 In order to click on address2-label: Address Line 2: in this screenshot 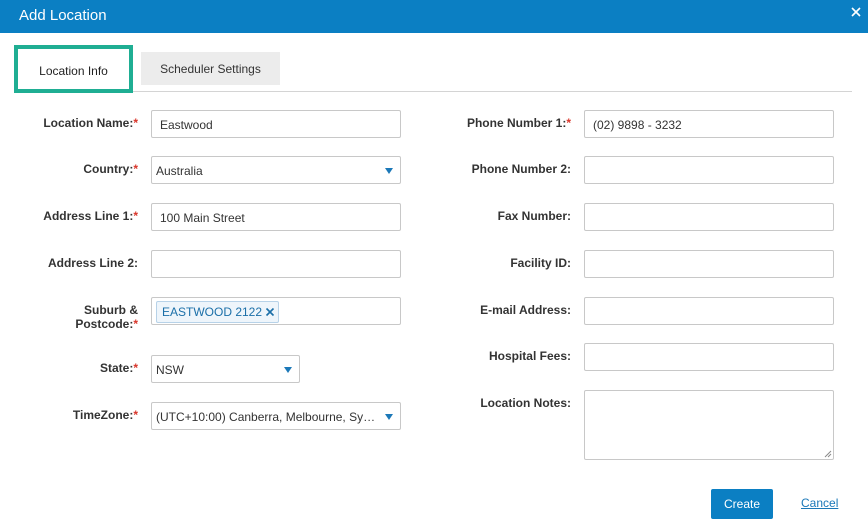, I will do `click(78, 263)`.